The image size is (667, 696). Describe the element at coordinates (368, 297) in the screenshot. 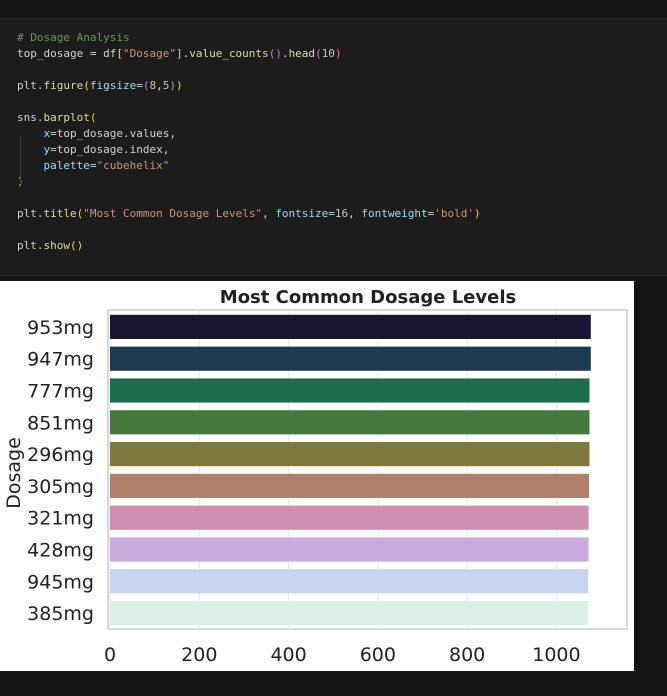

I see `chart-title: Most Common Dosage Levels` at that location.